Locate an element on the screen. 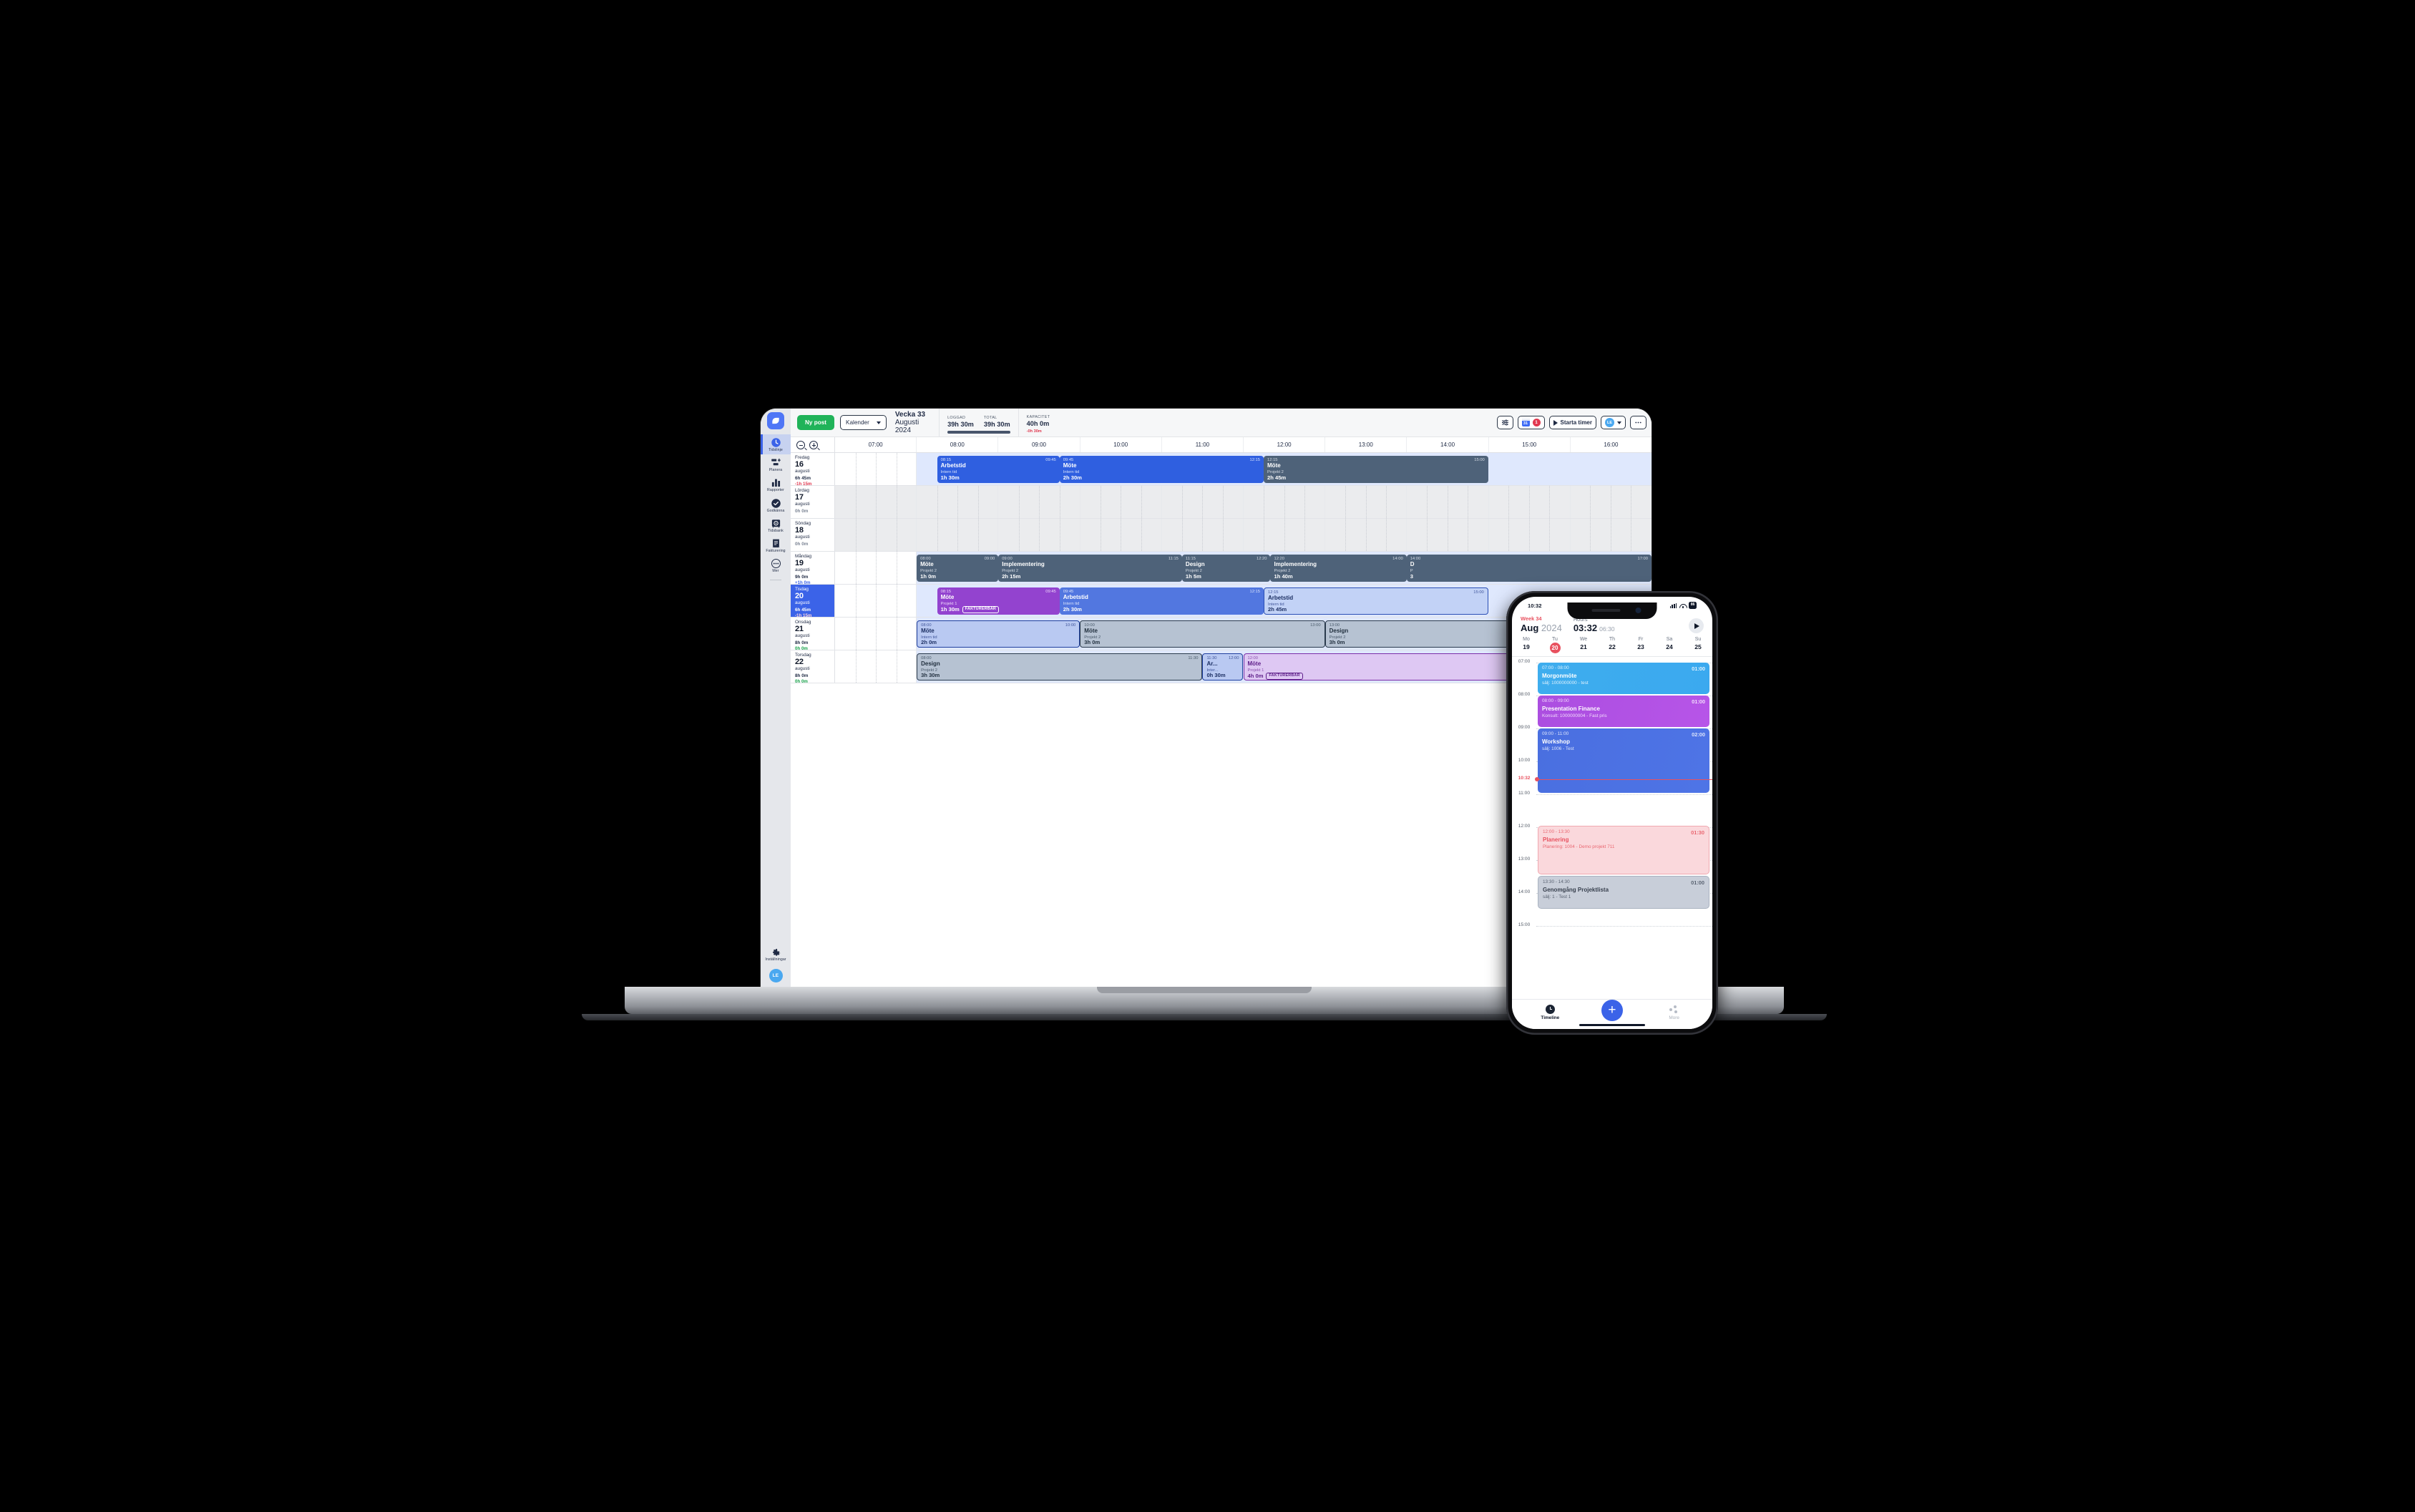 The width and height of the screenshot is (2415, 1512). day-number: 17 is located at coordinates (799, 497).